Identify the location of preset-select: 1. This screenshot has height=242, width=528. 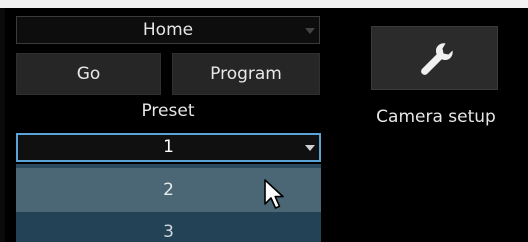
(168, 147).